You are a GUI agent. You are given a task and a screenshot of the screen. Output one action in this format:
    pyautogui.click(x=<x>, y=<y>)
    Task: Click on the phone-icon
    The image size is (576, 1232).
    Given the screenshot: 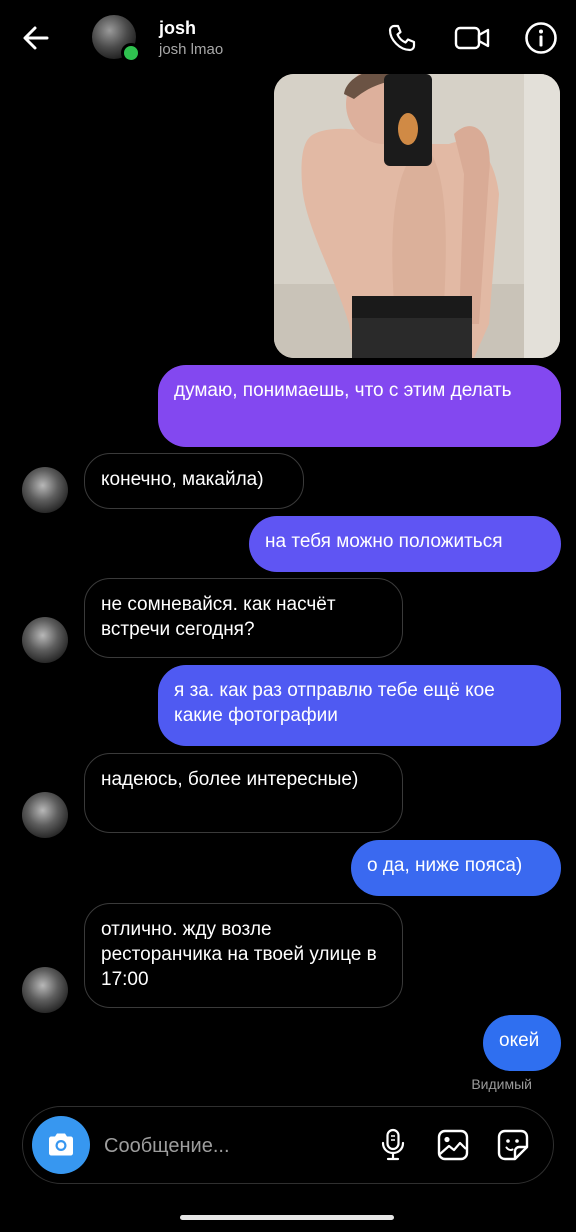 What is the action you would take?
    pyautogui.click(x=402, y=38)
    